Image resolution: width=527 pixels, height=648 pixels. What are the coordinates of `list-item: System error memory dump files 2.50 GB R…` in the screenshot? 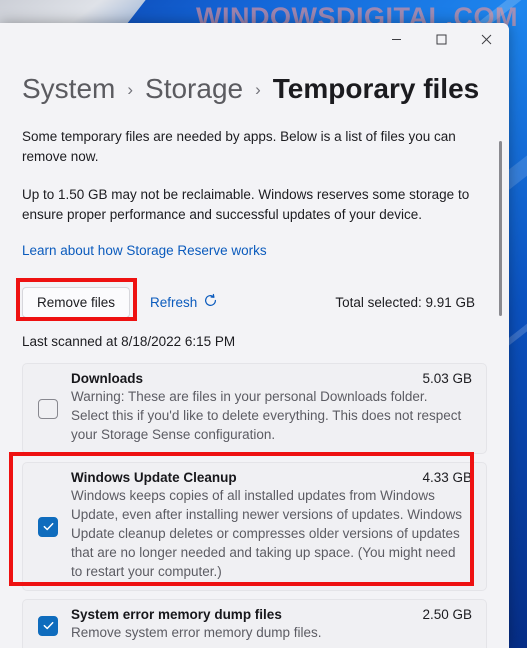 It's located at (254, 623).